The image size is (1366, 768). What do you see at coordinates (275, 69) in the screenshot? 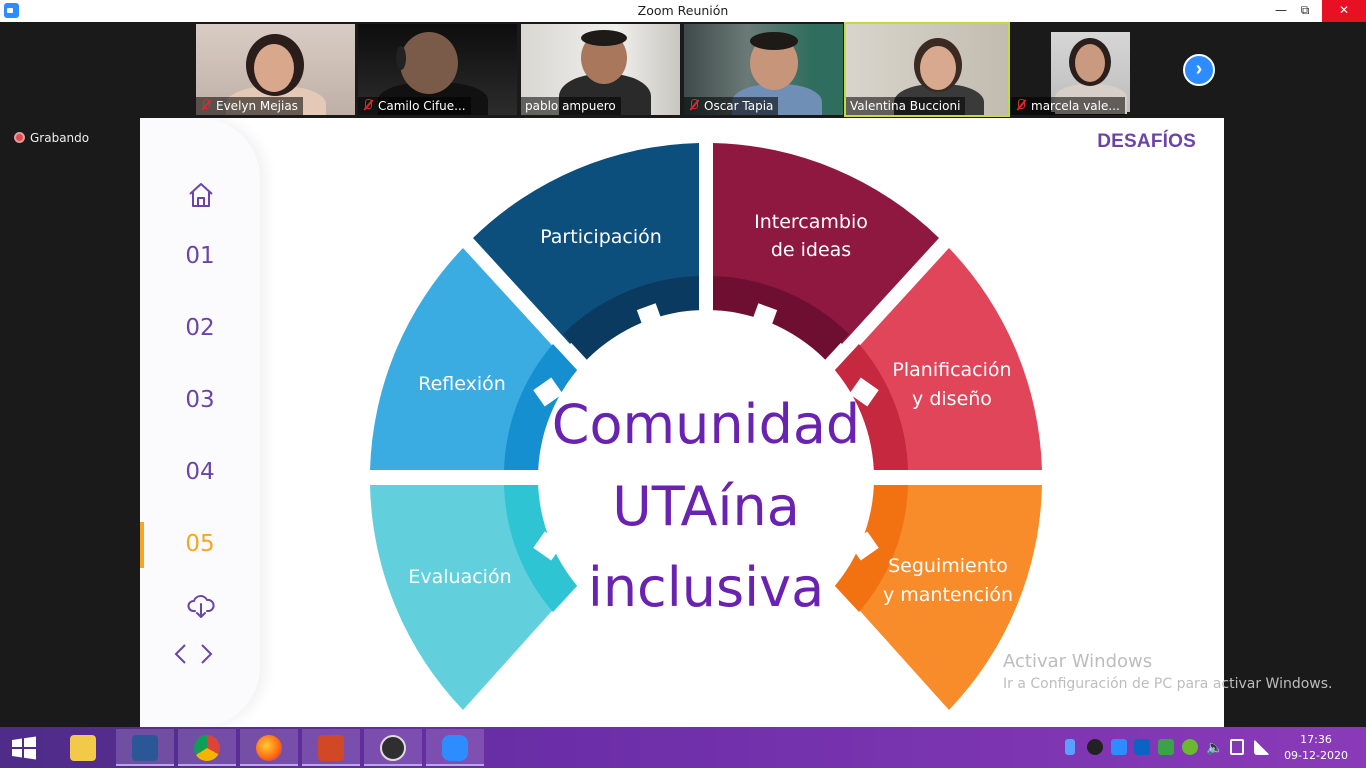
I see `participant-tile: Evelyn Mejias` at bounding box center [275, 69].